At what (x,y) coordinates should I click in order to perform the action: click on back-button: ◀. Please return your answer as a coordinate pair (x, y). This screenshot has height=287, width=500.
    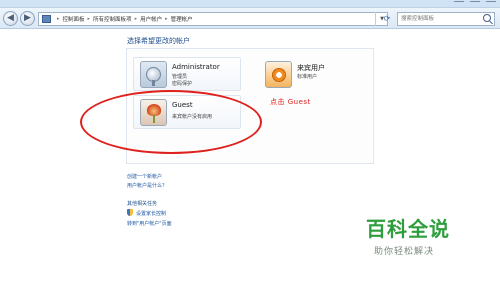
    Looking at the image, I should click on (10, 18).